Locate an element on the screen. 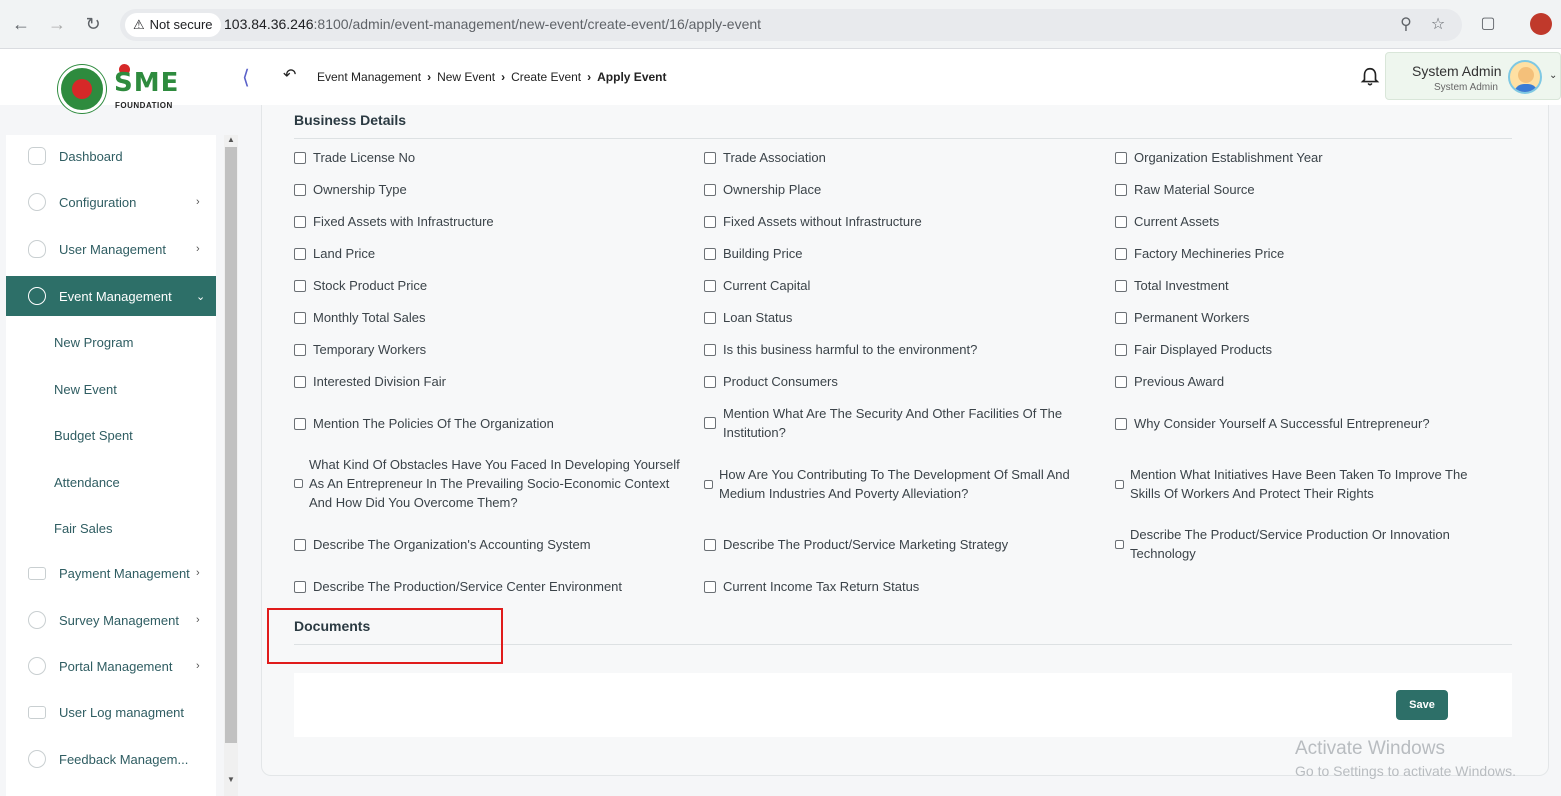 The image size is (1561, 796). checkbox-factory-machineries-price: Factory Mechineries Price is located at coordinates (1199, 253).